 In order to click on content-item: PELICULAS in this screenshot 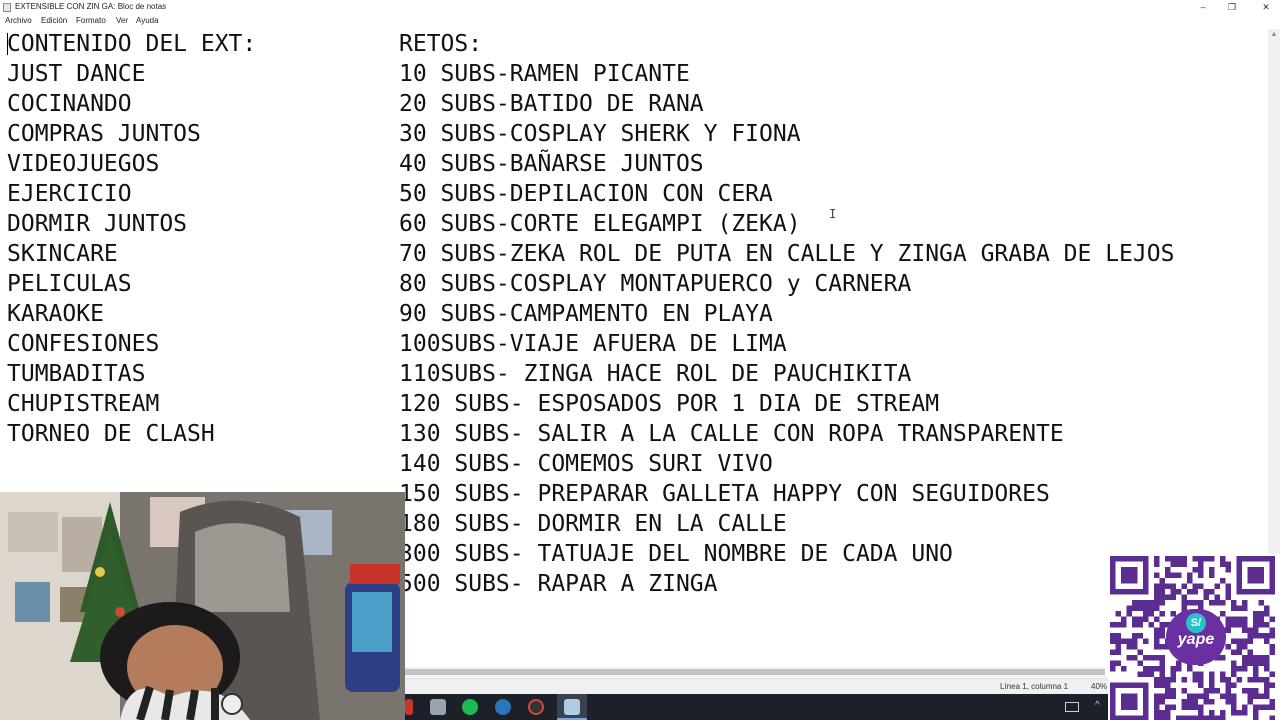, I will do `click(69, 284)`.